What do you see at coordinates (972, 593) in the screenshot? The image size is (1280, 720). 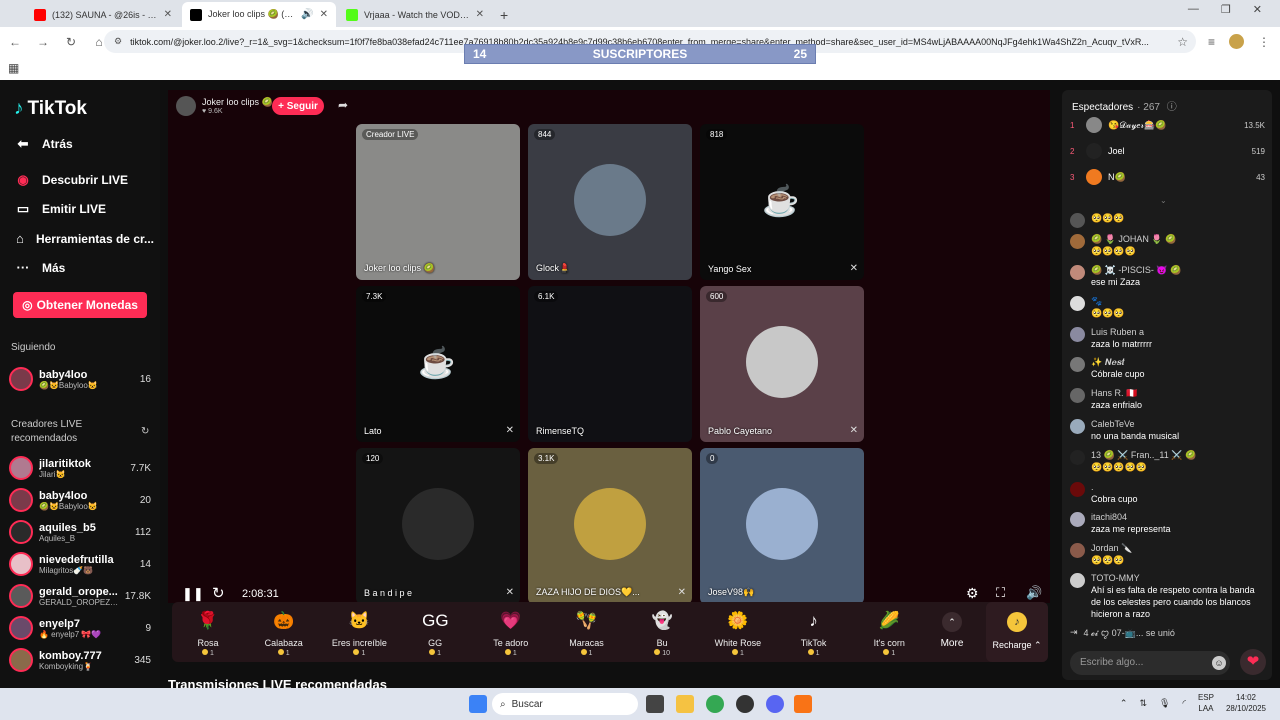 I see `settings-icon: ⚙` at bounding box center [972, 593].